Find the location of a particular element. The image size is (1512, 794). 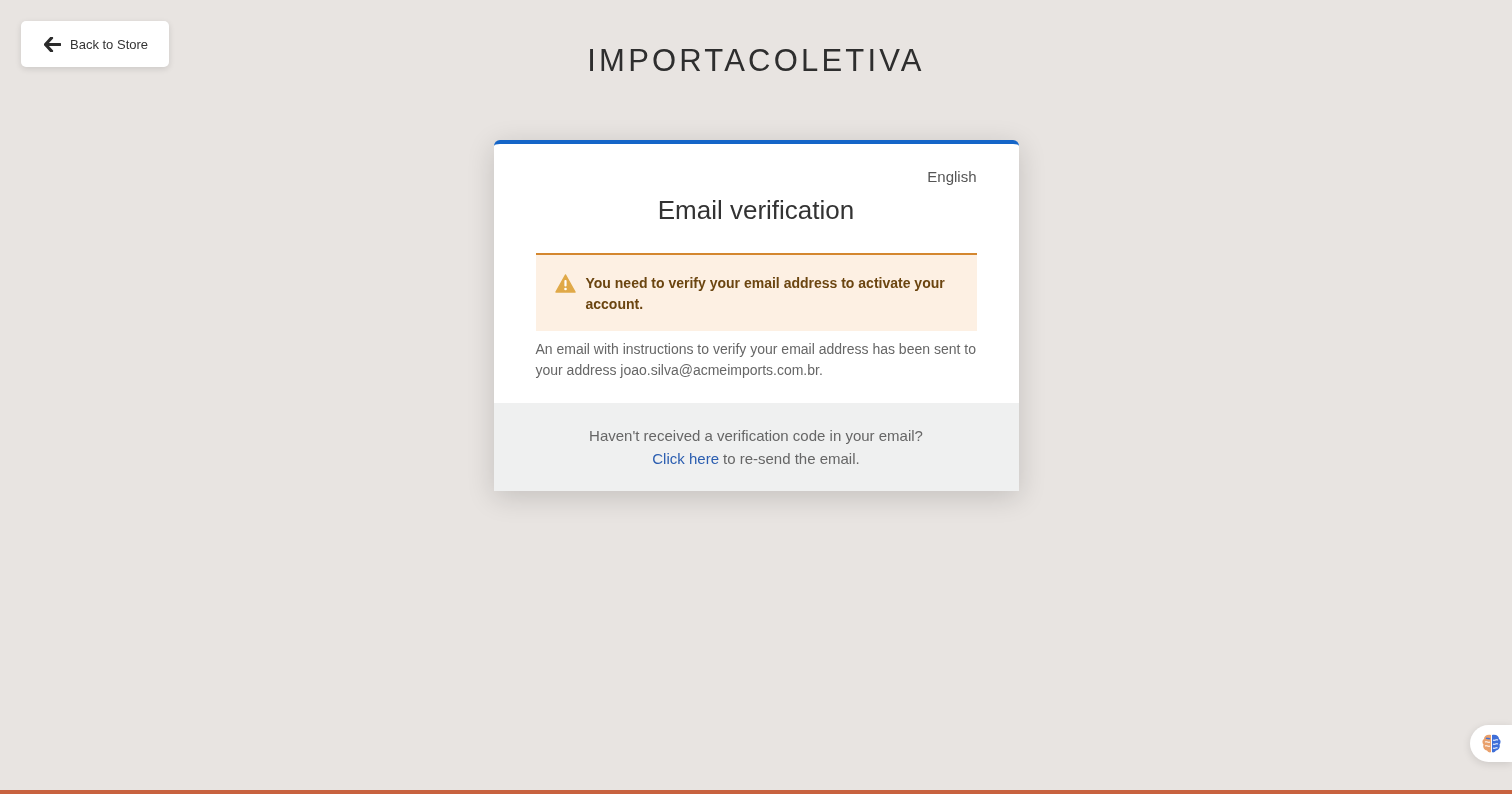

brain-icon is located at coordinates (1491, 743).